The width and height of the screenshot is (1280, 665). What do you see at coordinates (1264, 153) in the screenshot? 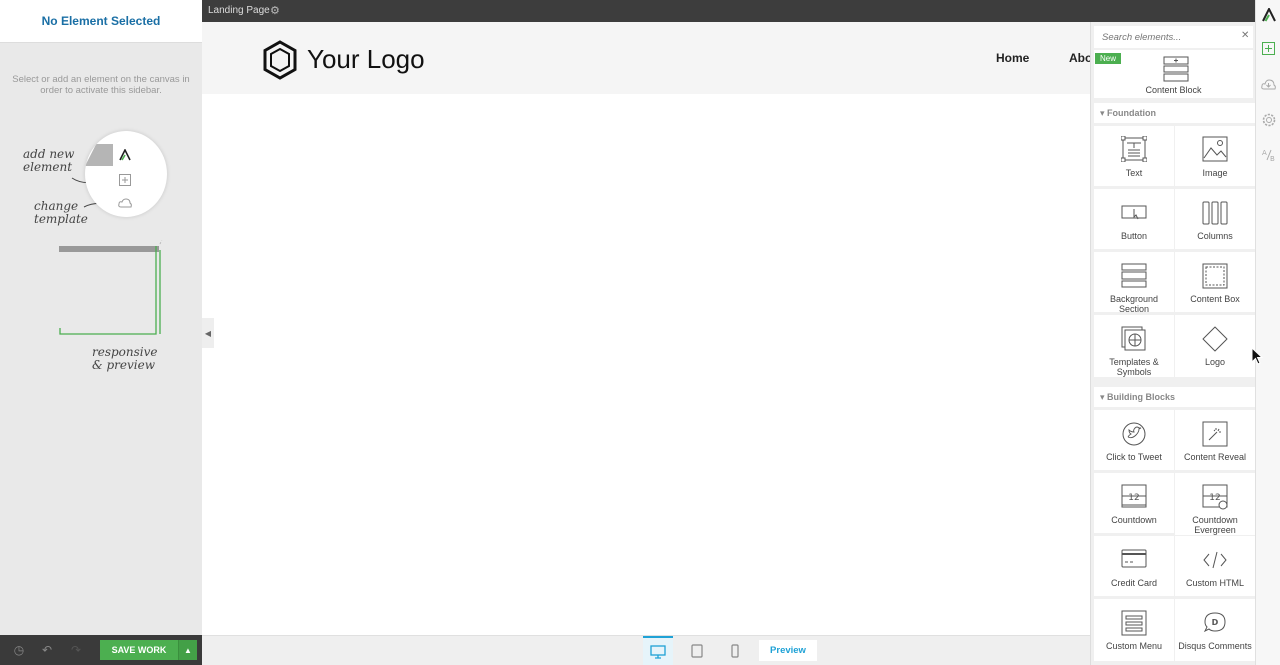
I see `svg-text: A` at bounding box center [1264, 153].